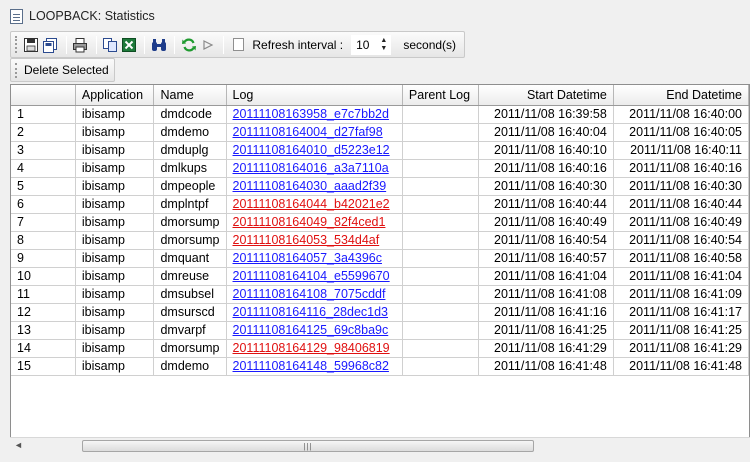 This screenshot has width=750, height=462. I want to click on log-link: 20111108164108_7075cddf, so click(309, 294).